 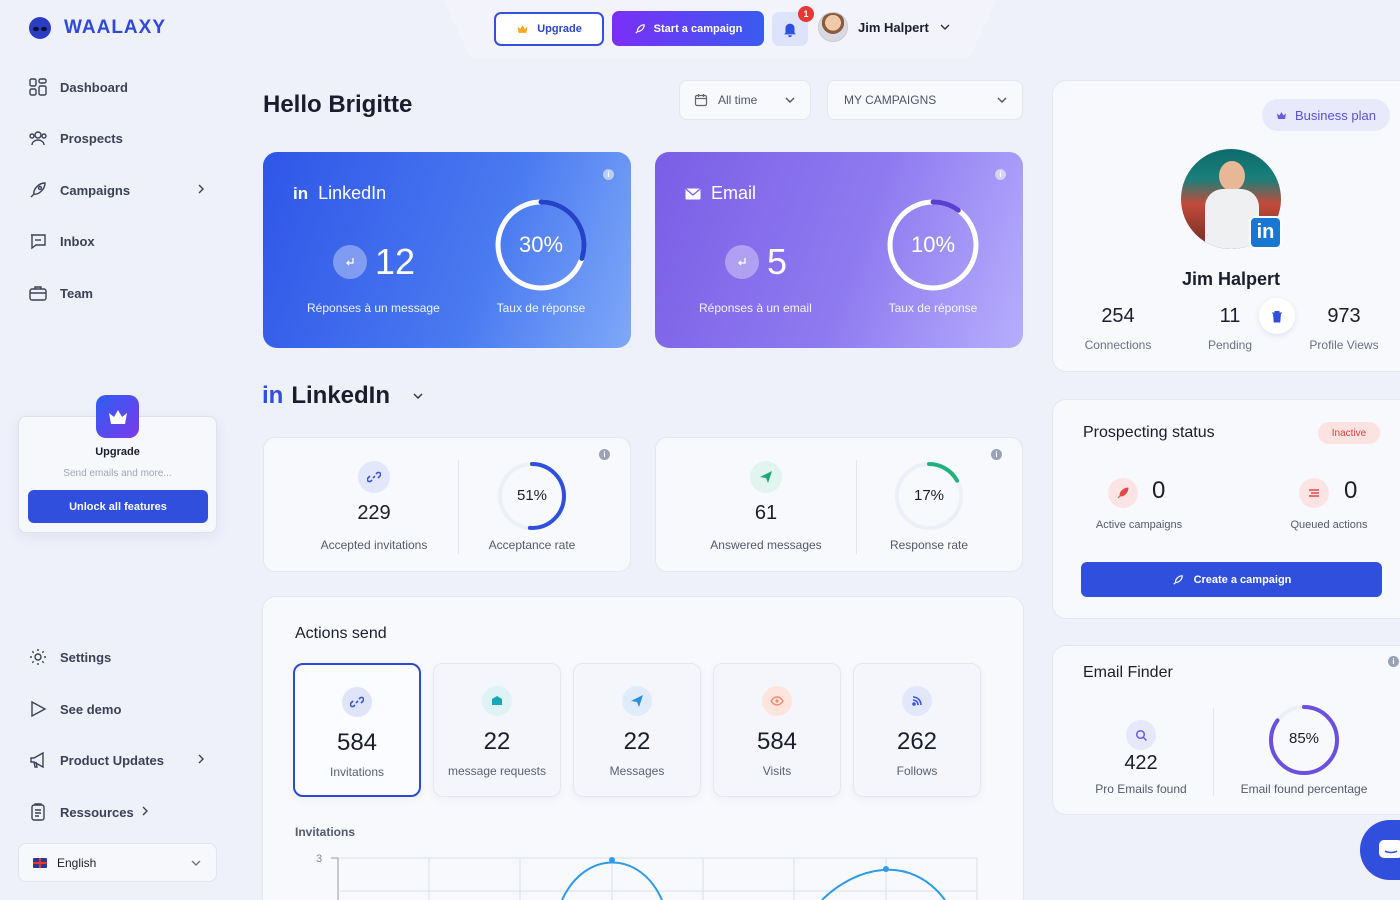 What do you see at coordinates (78, 87) in the screenshot?
I see `sidebar-item-dashboard: Dashboard` at bounding box center [78, 87].